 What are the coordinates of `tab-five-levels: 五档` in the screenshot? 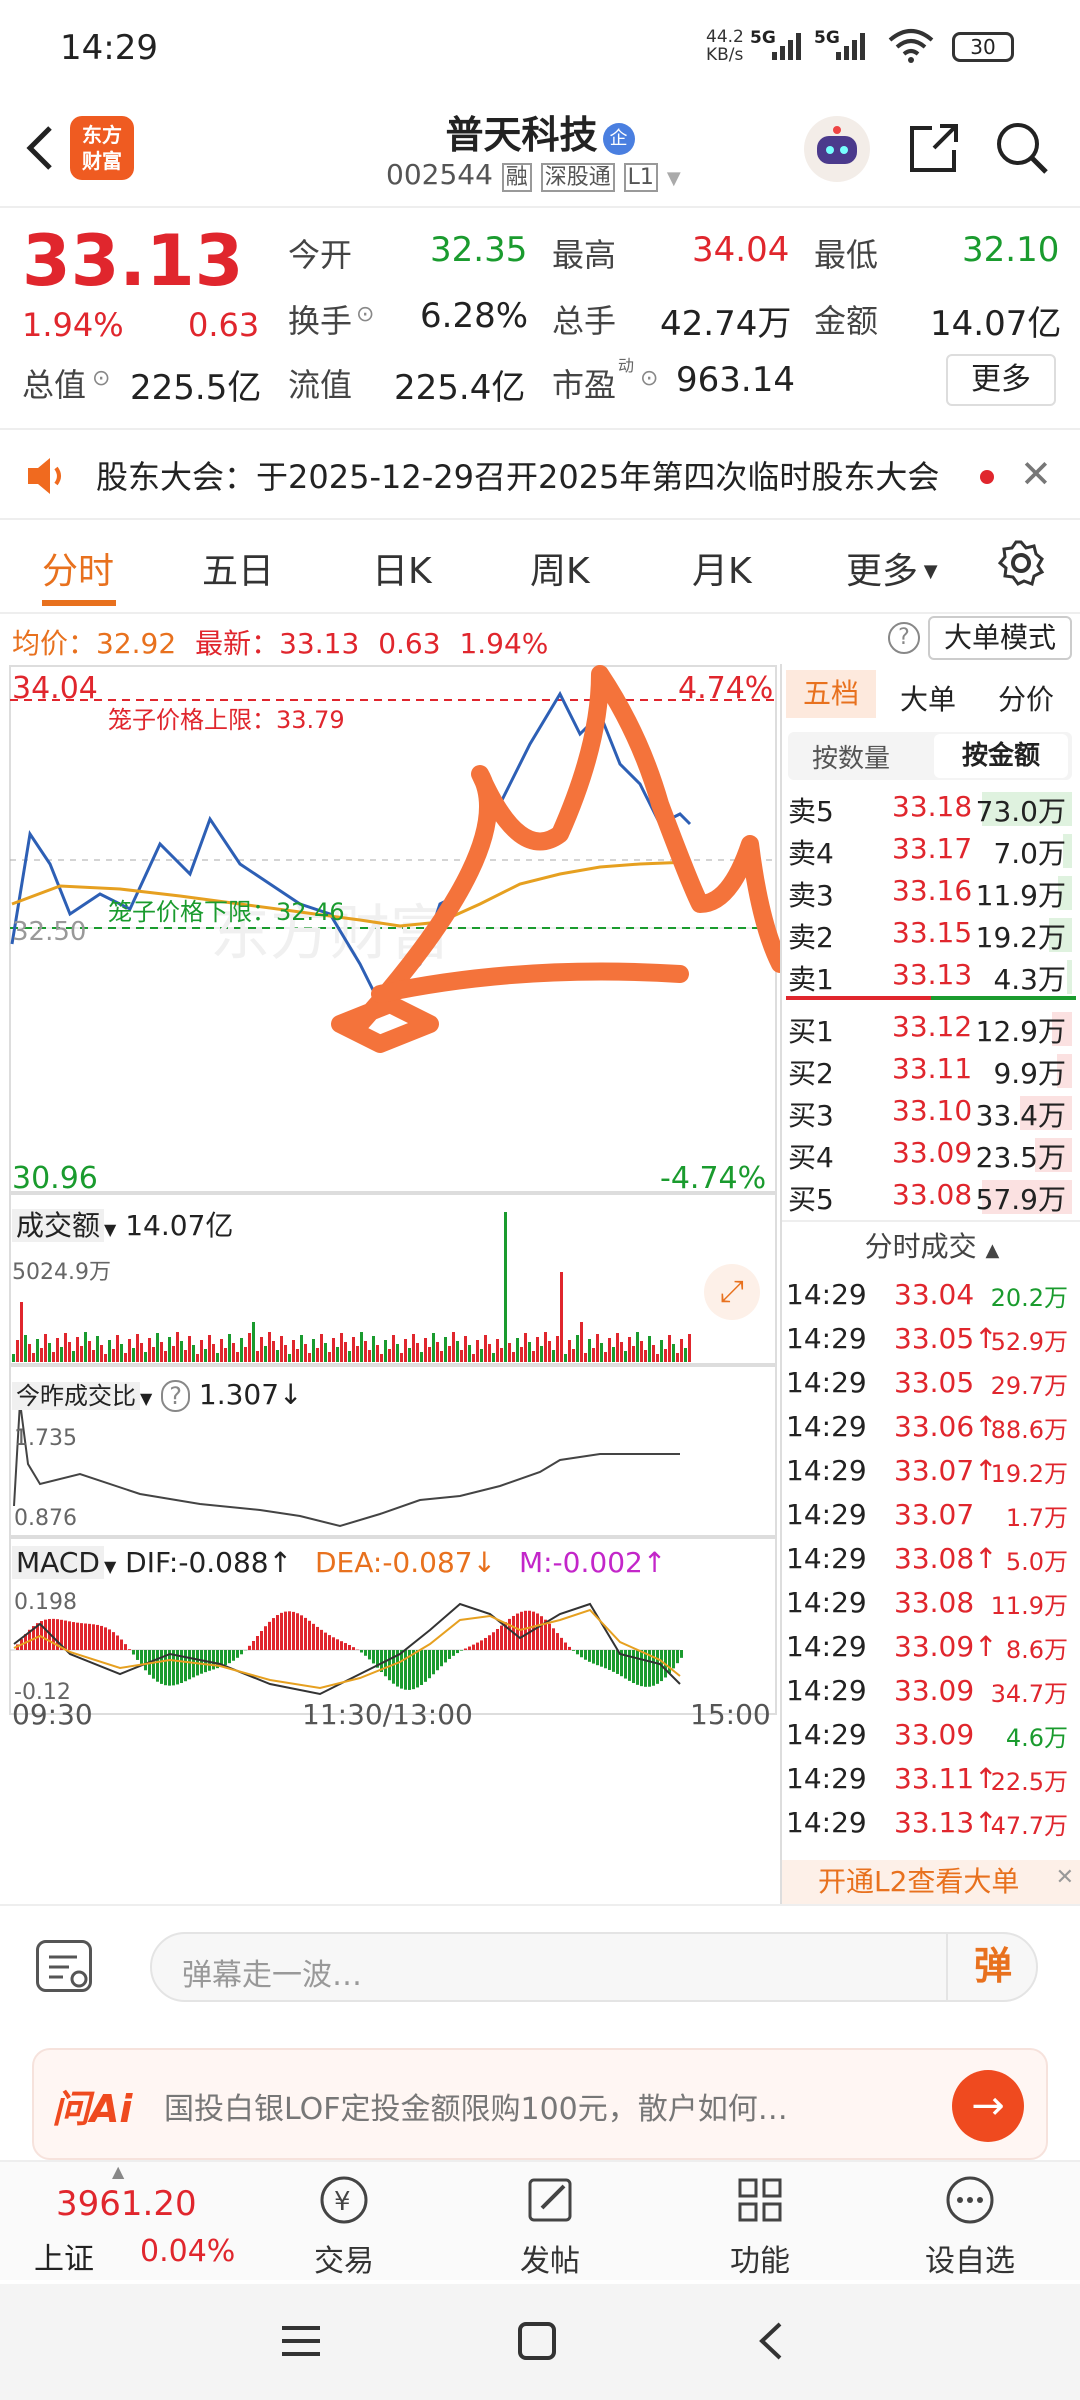 It's located at (831, 694).